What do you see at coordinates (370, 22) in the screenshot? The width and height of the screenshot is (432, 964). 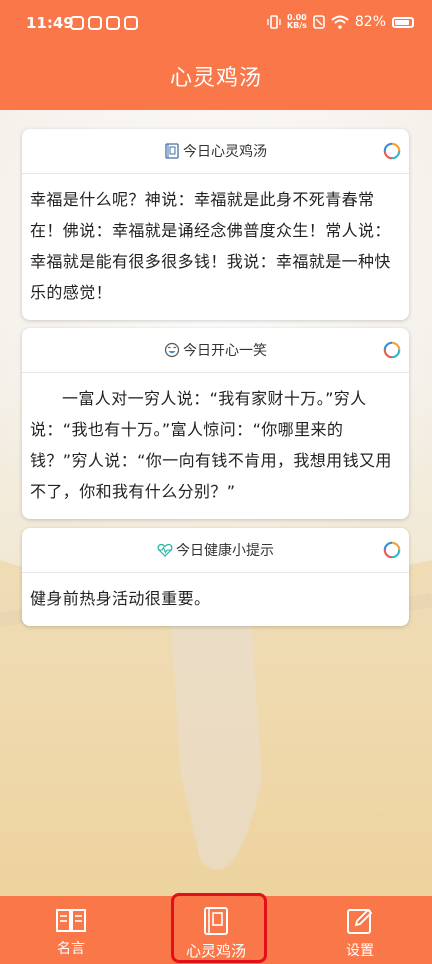 I see `battery-percent: 82%` at bounding box center [370, 22].